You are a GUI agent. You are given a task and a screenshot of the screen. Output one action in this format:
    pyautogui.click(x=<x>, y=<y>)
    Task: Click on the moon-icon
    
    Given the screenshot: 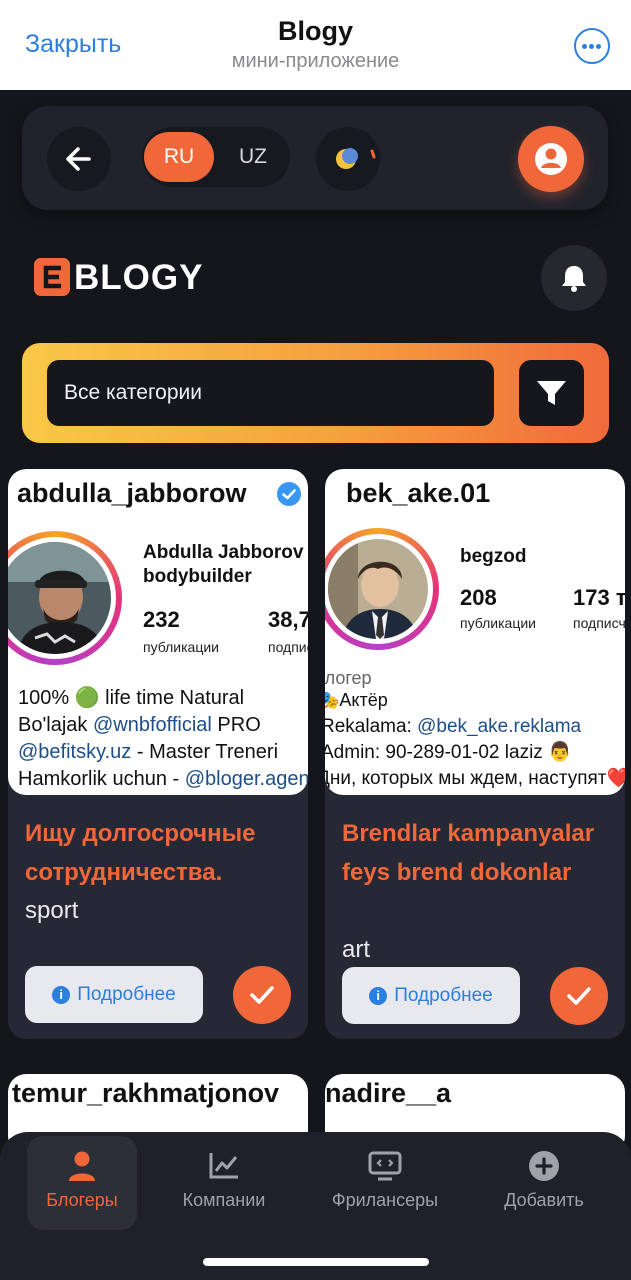 What is the action you would take?
    pyautogui.click(x=356, y=158)
    